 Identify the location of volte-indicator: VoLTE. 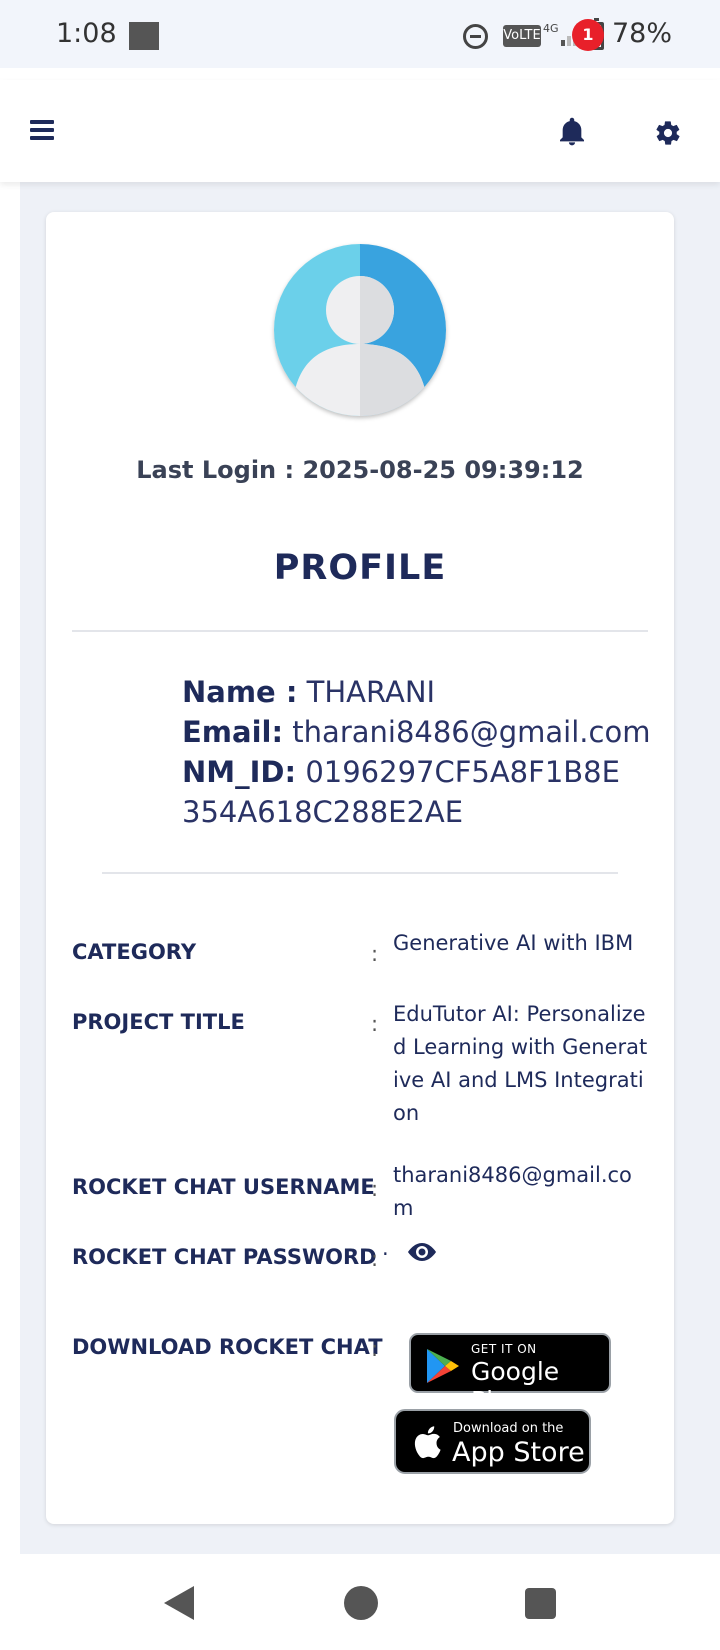
(522, 36).